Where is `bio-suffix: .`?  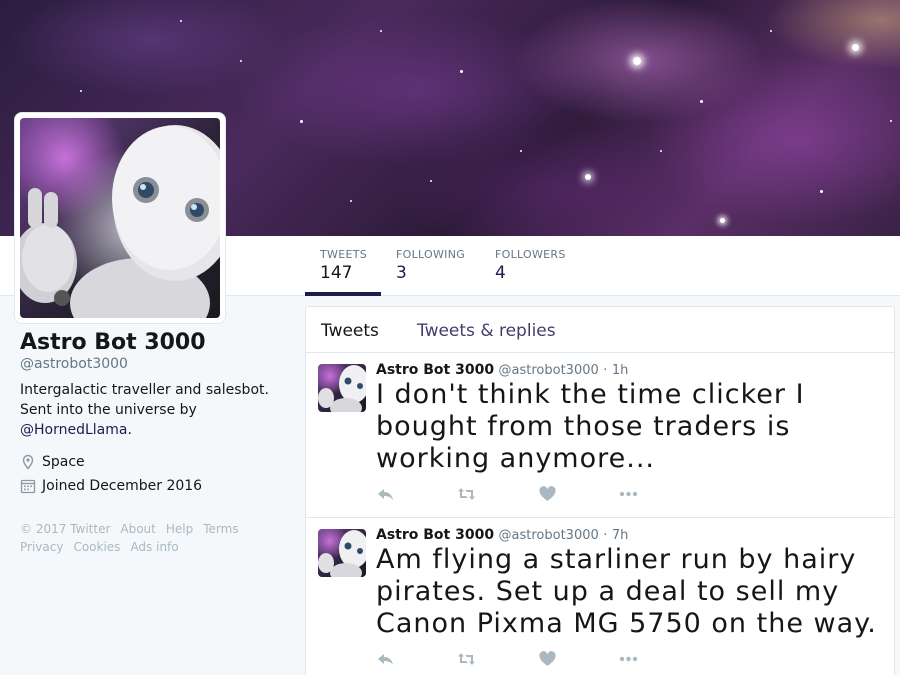
bio-suffix: . is located at coordinates (129, 430).